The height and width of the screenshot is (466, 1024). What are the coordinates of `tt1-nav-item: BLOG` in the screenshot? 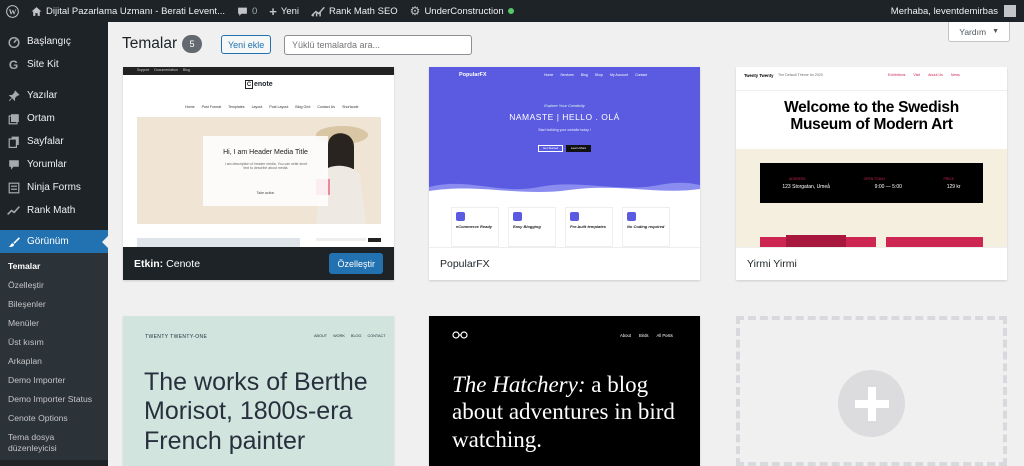 It's located at (356, 336).